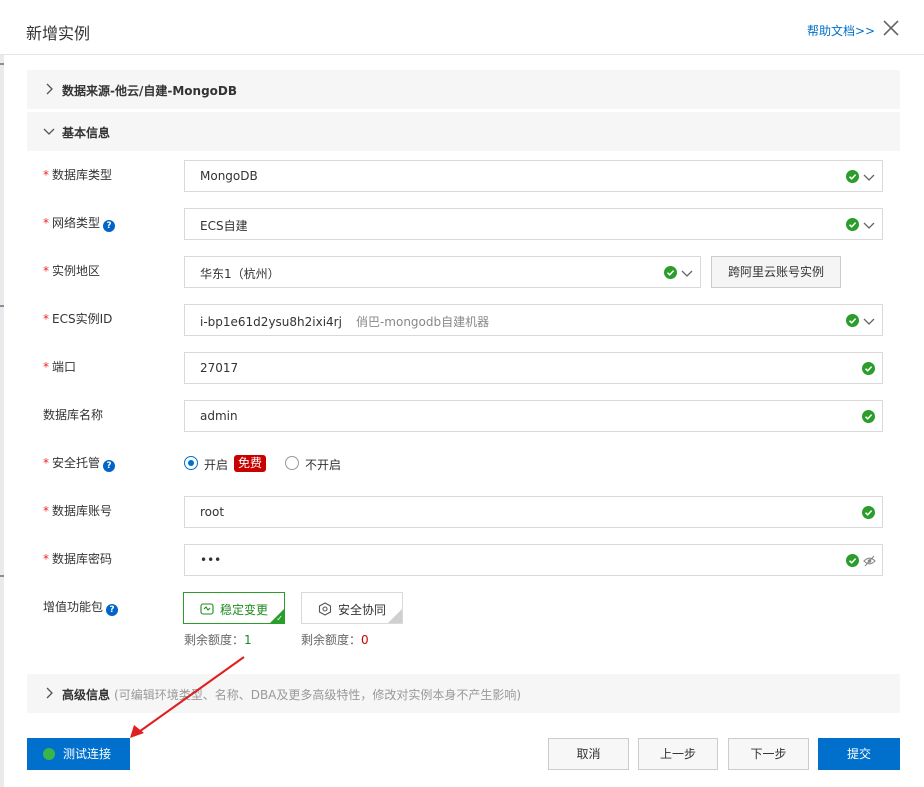  I want to click on stable-change-icon, so click(207, 609).